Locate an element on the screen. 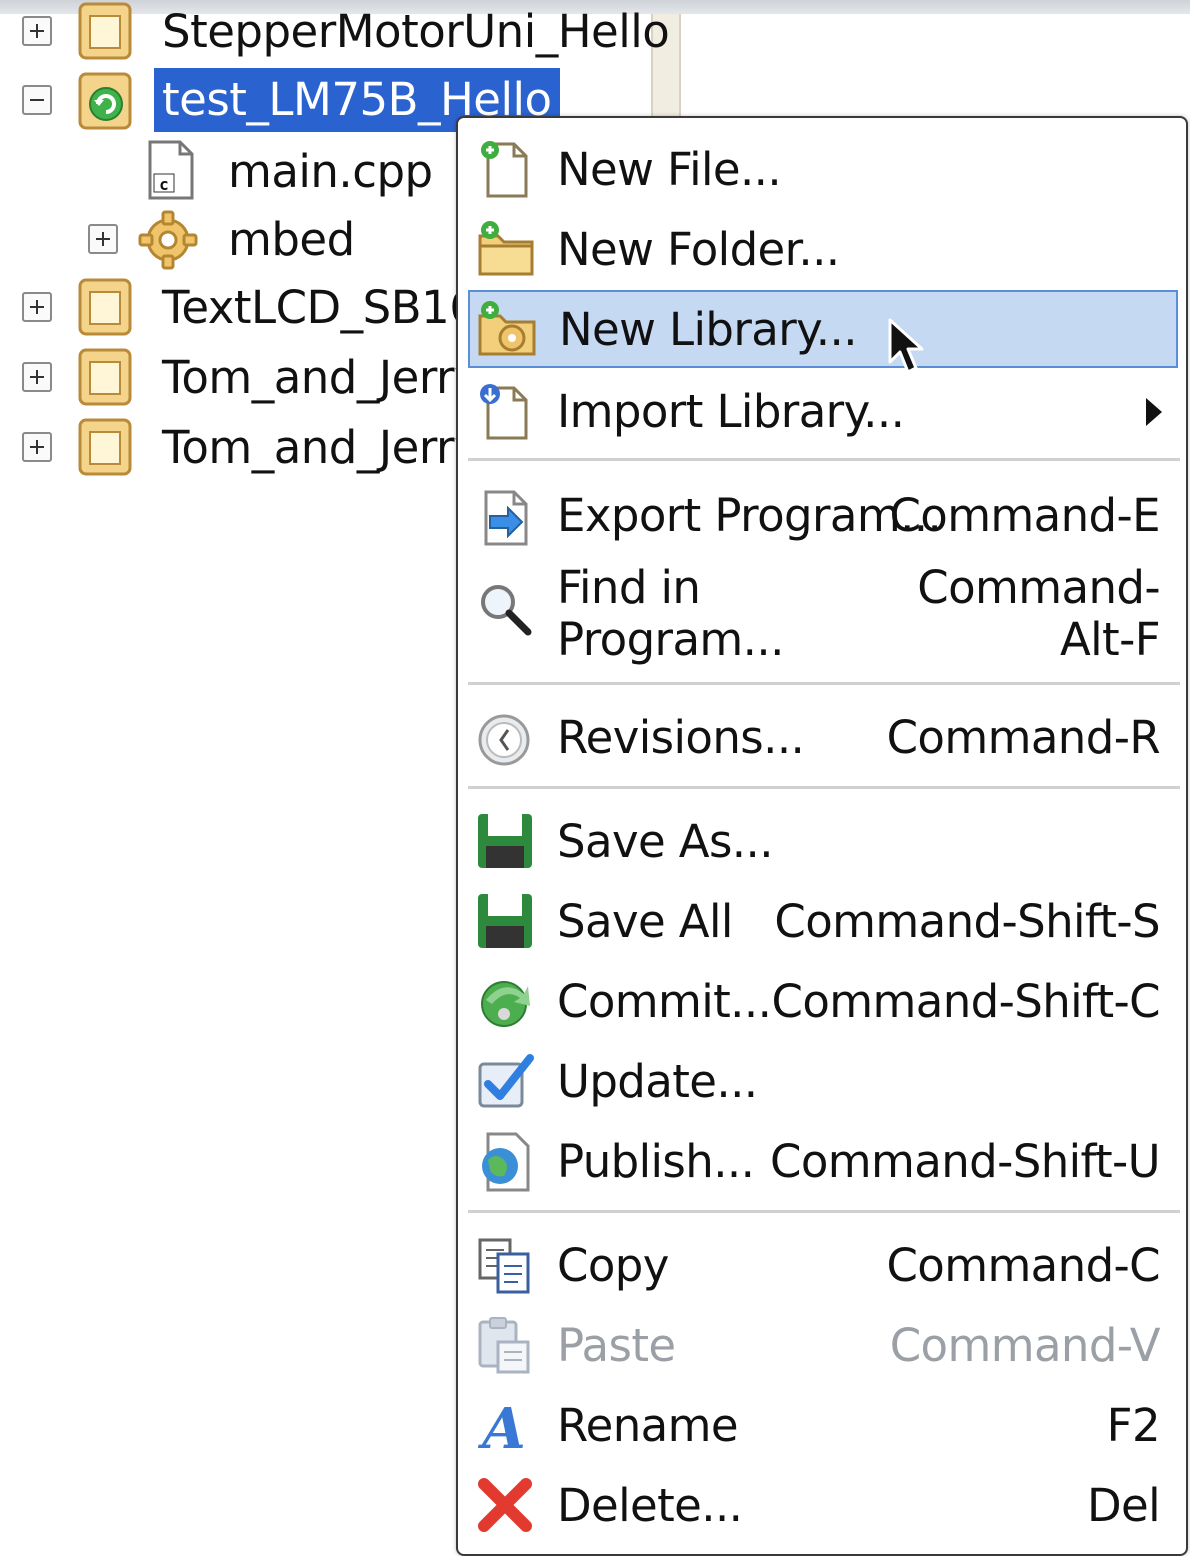  submenu-arrow-icon is located at coordinates (1154, 412).